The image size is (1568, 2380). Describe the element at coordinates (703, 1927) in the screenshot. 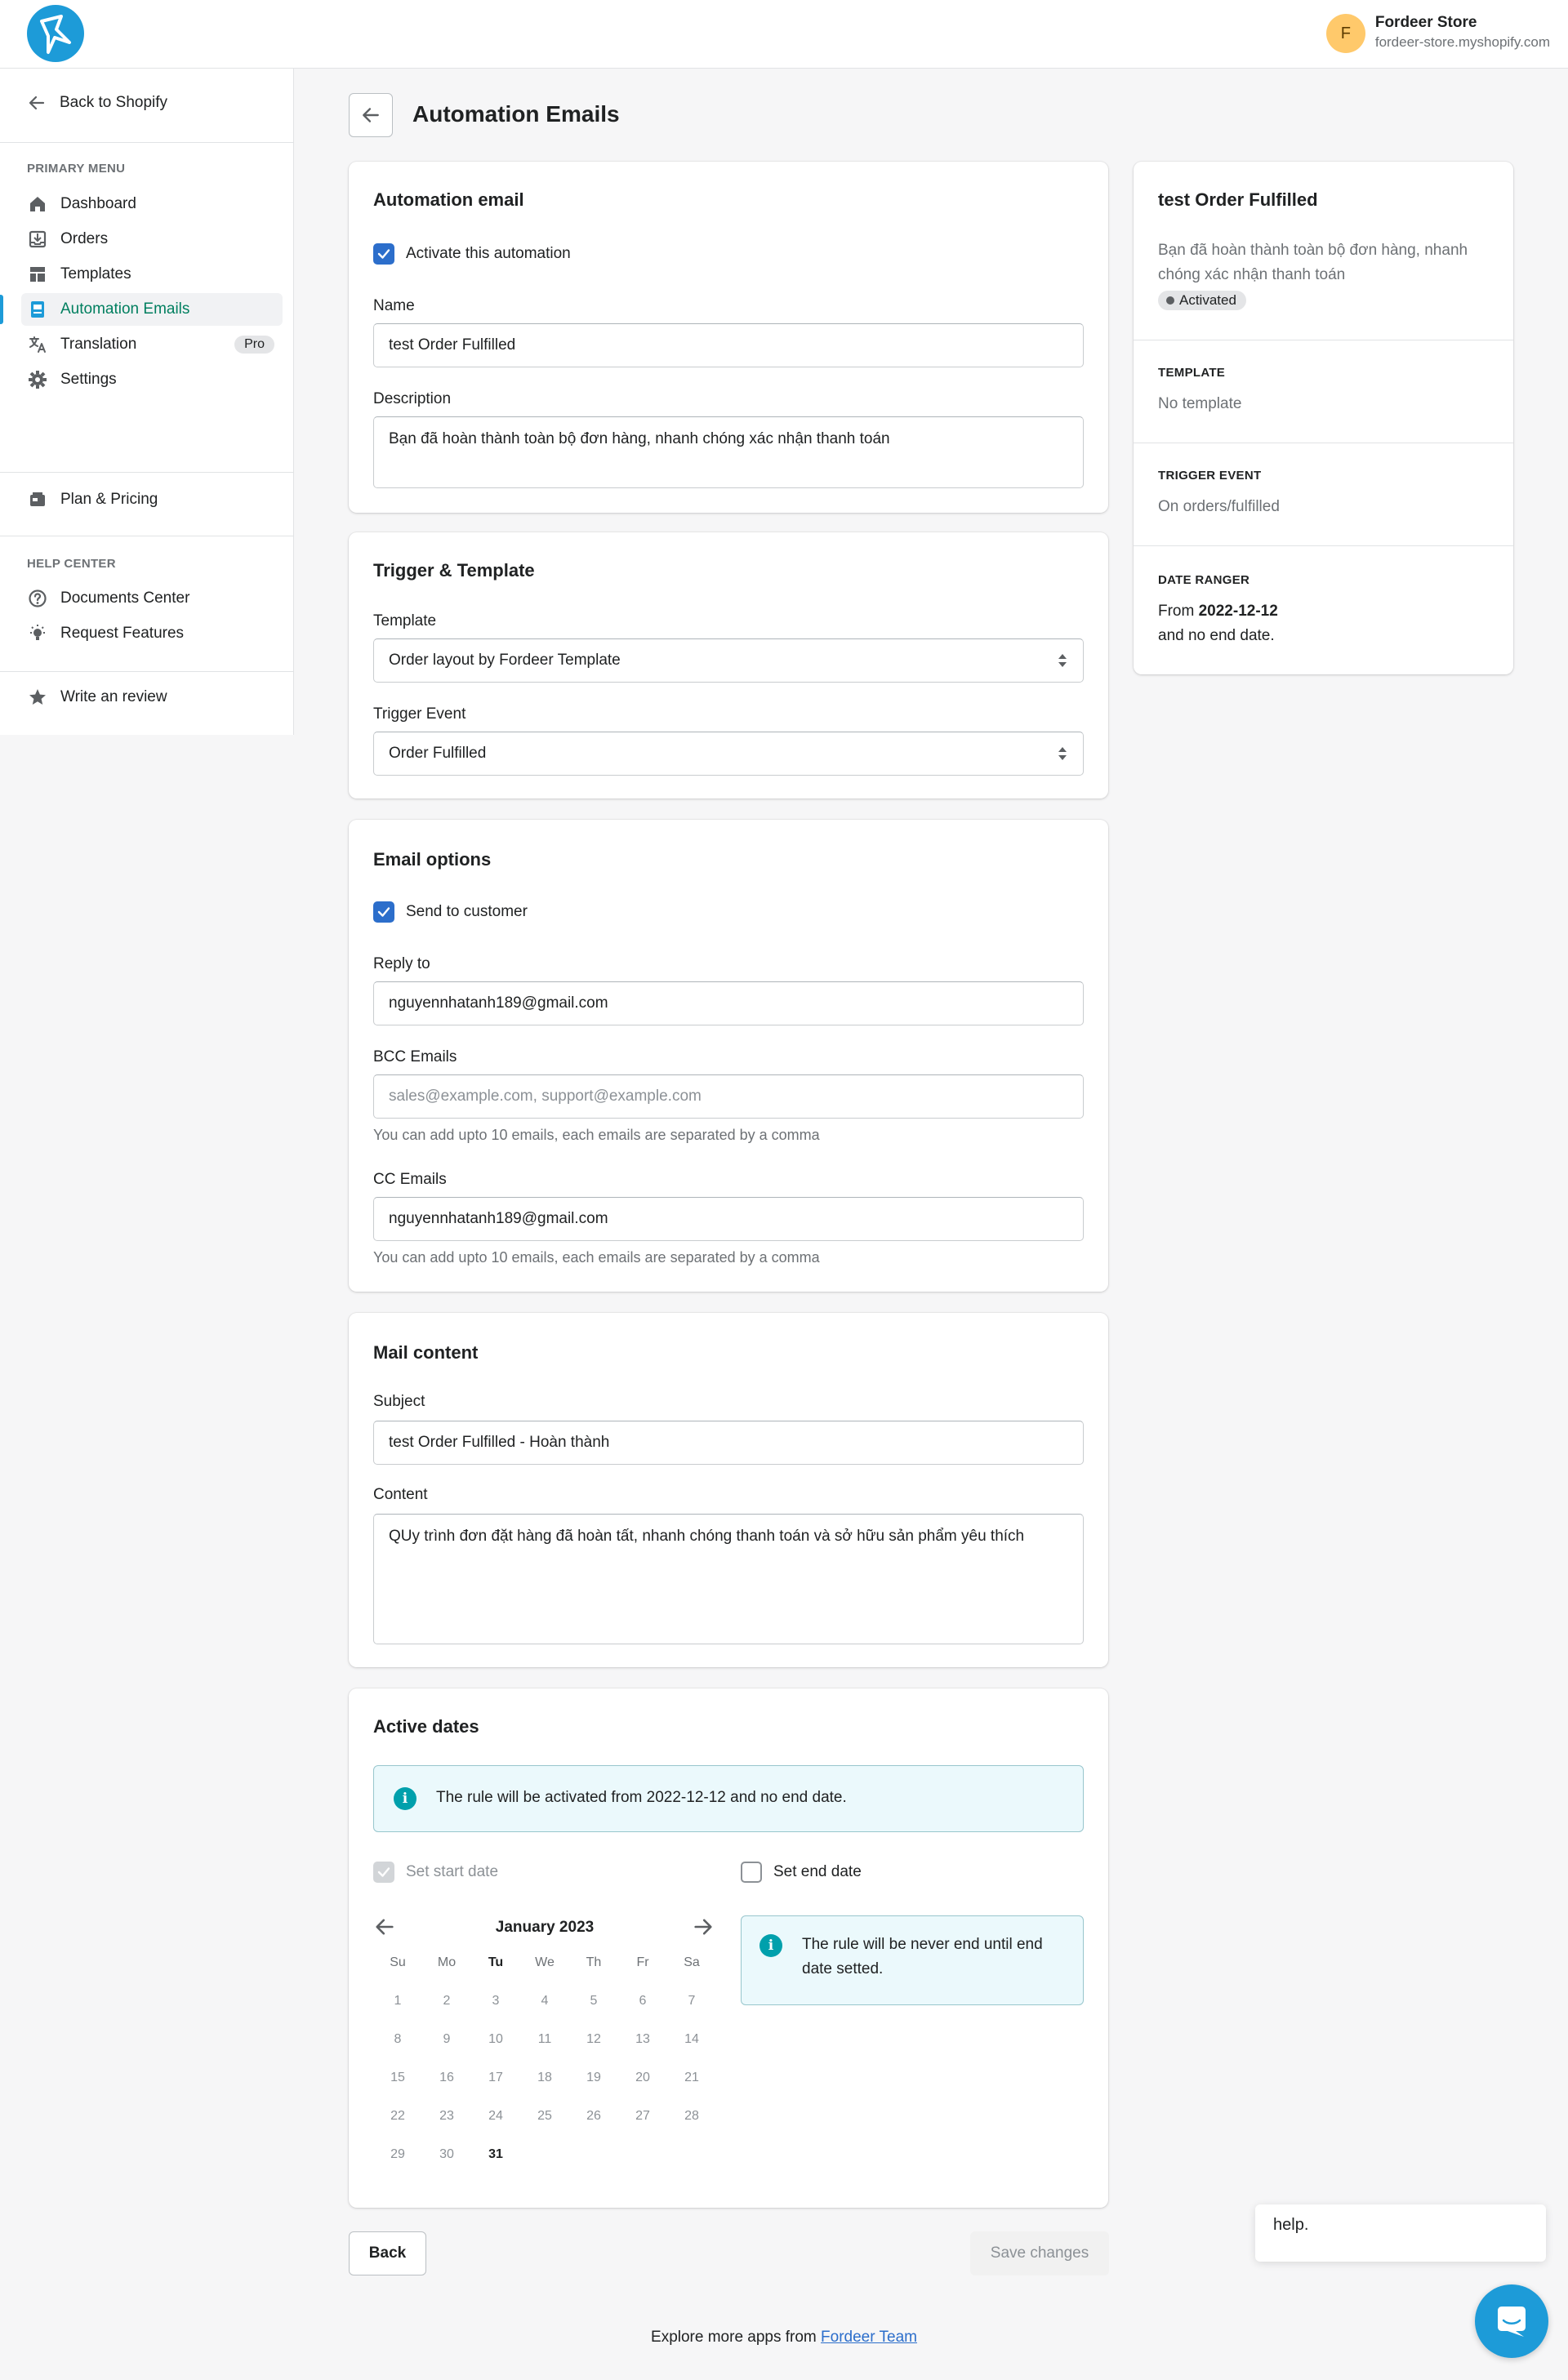

I see `calendar-next-month-icon` at that location.